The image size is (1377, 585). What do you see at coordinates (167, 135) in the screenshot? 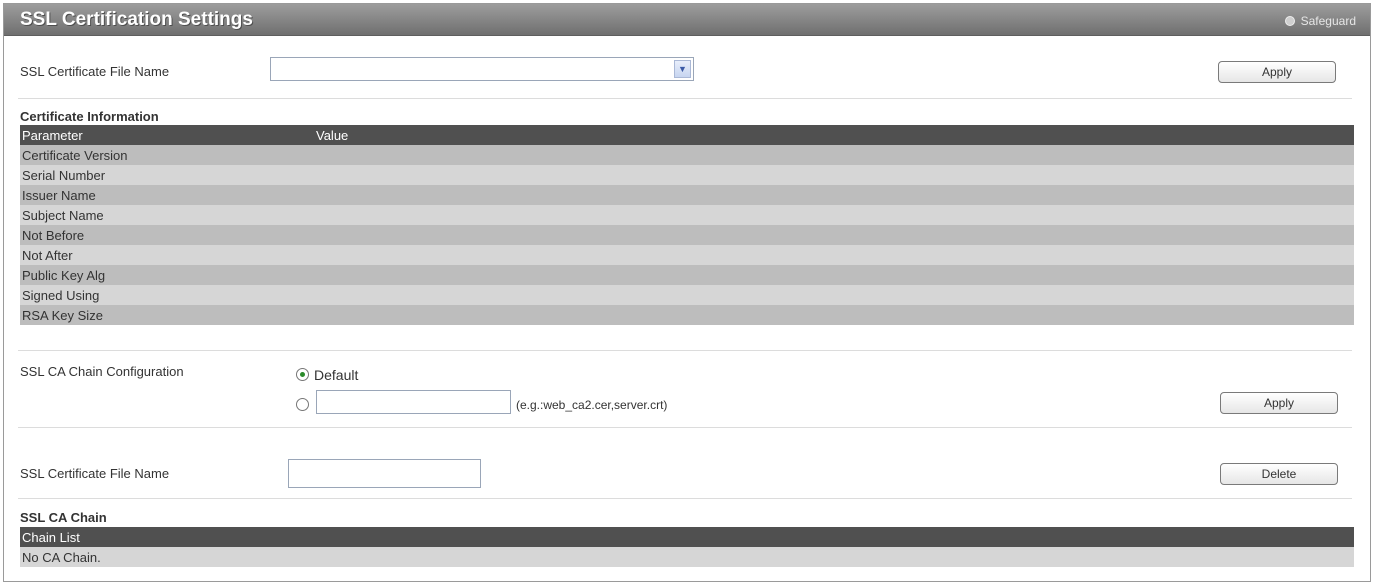
I see `column-header-parameter: Parameter` at bounding box center [167, 135].